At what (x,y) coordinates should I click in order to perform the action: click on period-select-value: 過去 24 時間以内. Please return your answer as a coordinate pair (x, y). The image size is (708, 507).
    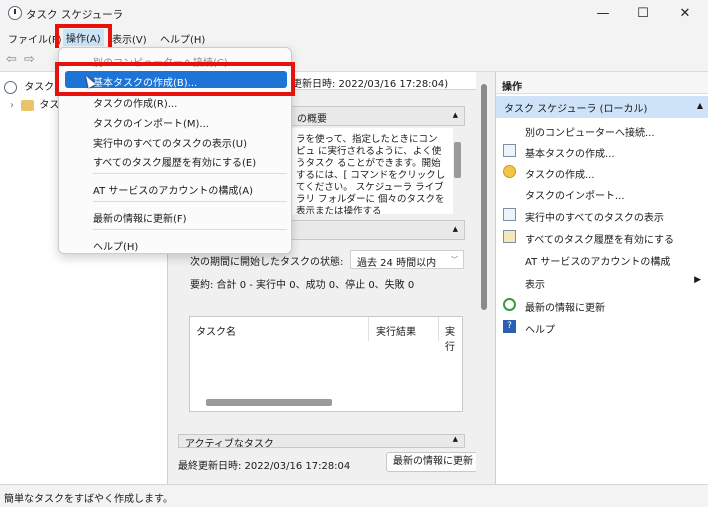
    Looking at the image, I should click on (397, 263).